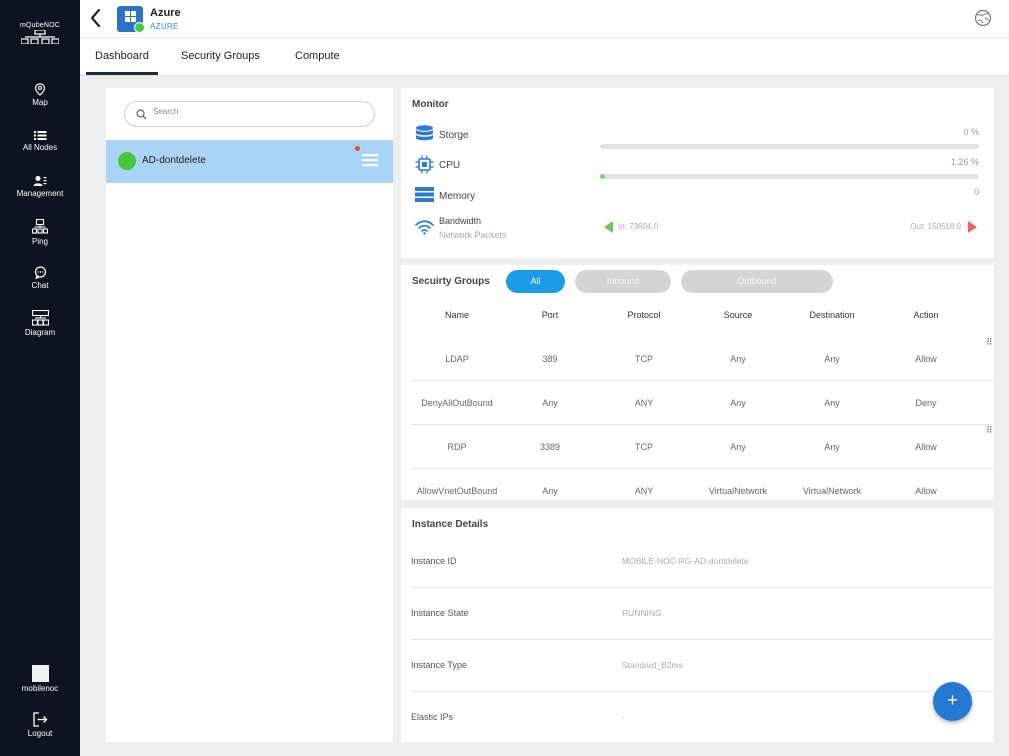 The image size is (1009, 756). Describe the element at coordinates (457, 447) in the screenshot. I see `cell-name: RDP` at that location.